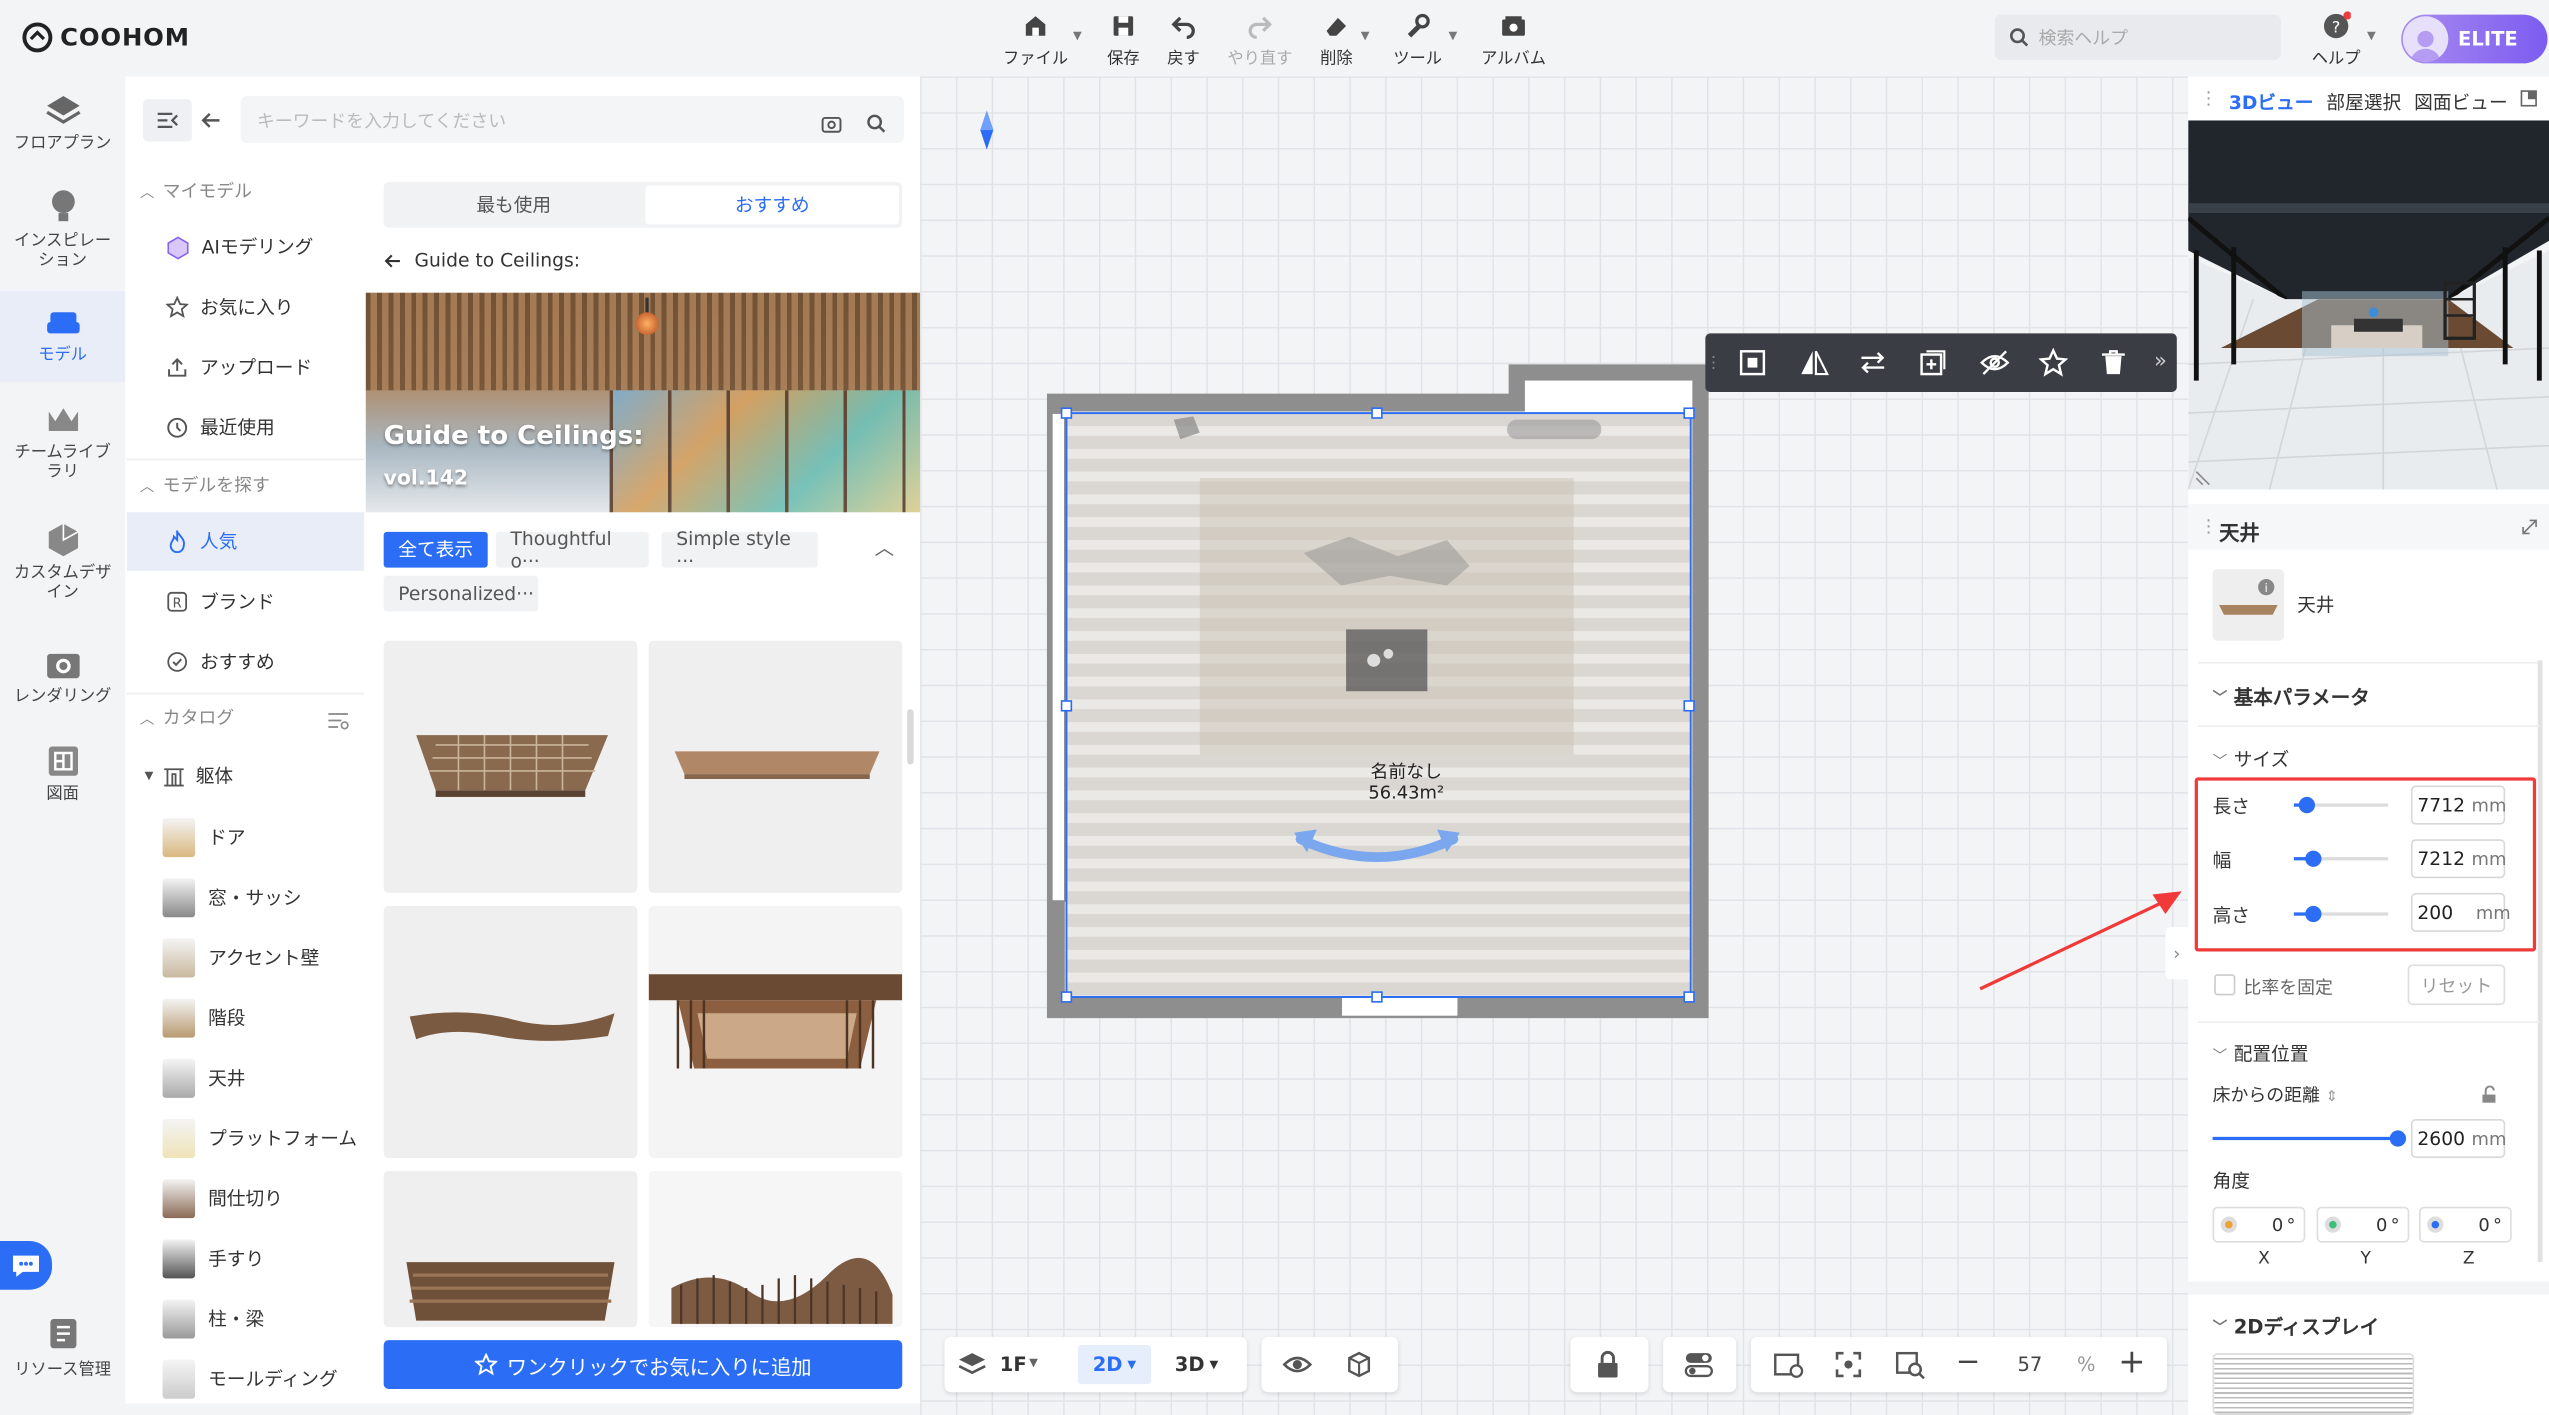  Describe the element at coordinates (2336, 39) in the screenshot. I see `help-button: ? ヘルプ` at that location.